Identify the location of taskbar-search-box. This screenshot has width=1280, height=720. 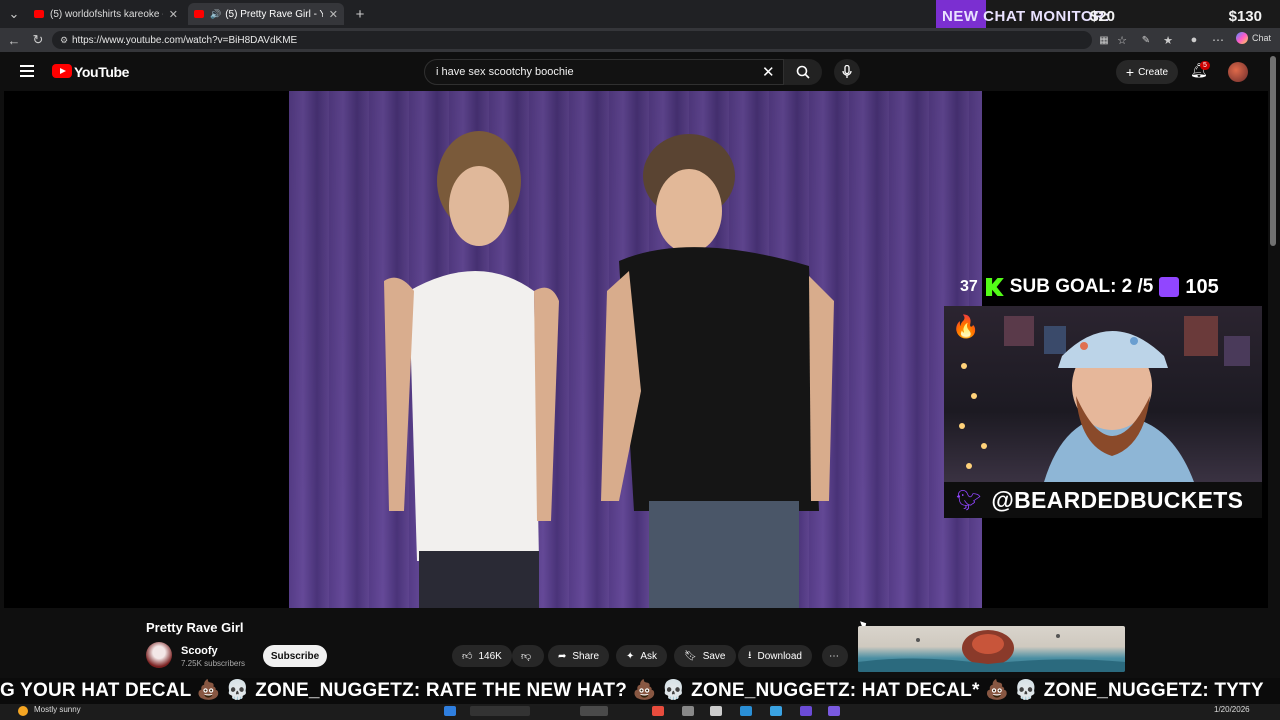
(500, 711).